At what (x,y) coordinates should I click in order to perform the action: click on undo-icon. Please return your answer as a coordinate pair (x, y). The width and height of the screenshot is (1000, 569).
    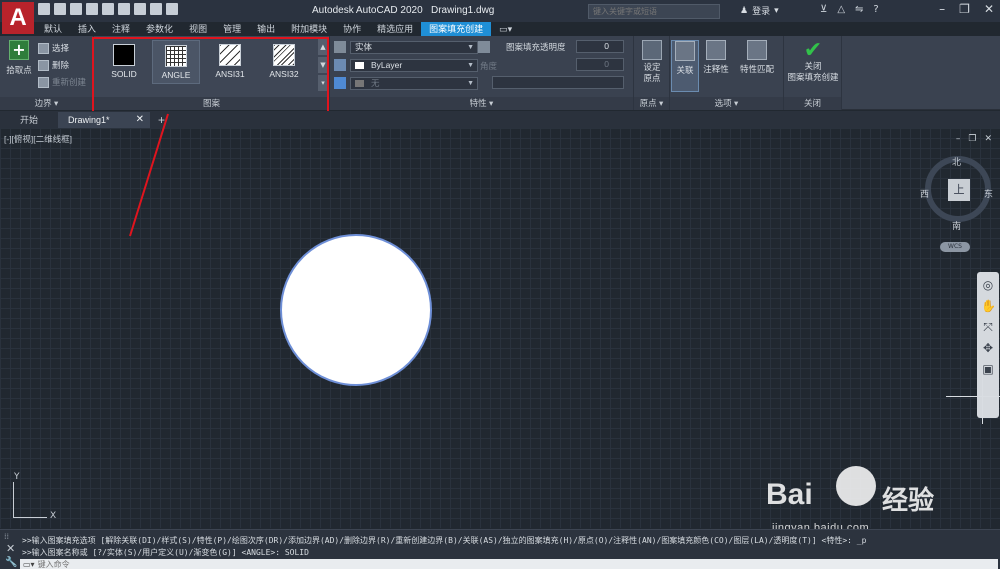
    Looking at the image, I should click on (156, 9).